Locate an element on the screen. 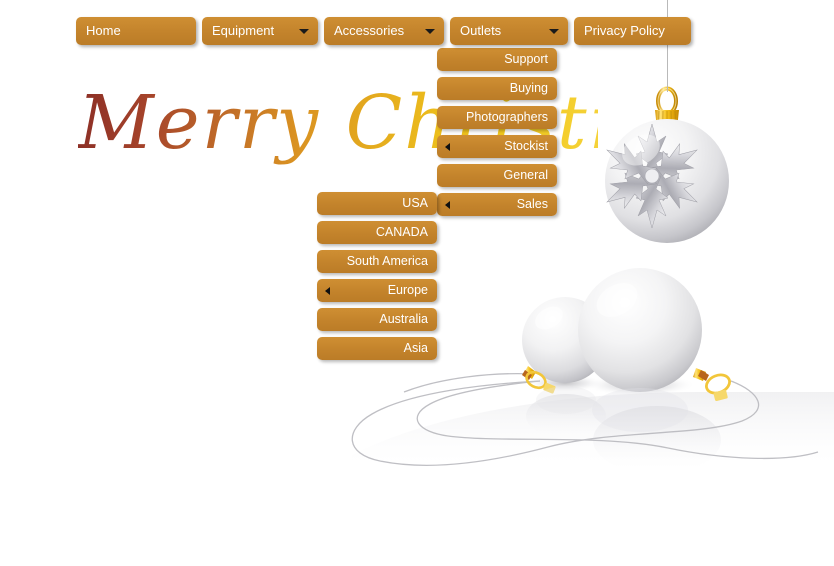 The width and height of the screenshot is (834, 566). menu-item-label: South America is located at coordinates (387, 261).